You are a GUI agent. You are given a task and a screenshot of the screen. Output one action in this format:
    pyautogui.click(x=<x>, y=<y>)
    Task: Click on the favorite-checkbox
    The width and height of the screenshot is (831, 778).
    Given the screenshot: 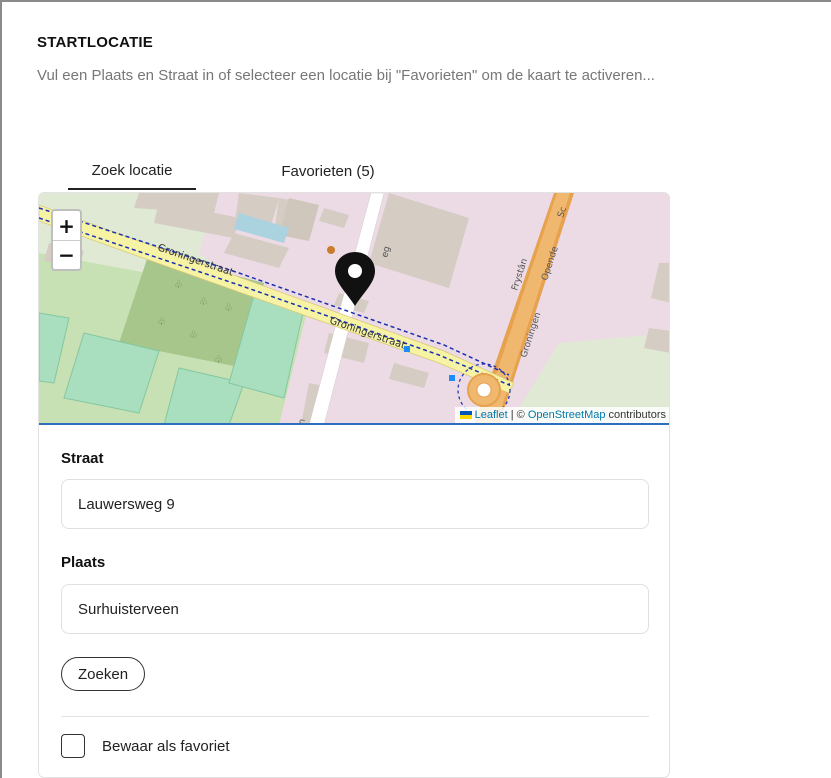 What is the action you would take?
    pyautogui.click(x=73, y=746)
    